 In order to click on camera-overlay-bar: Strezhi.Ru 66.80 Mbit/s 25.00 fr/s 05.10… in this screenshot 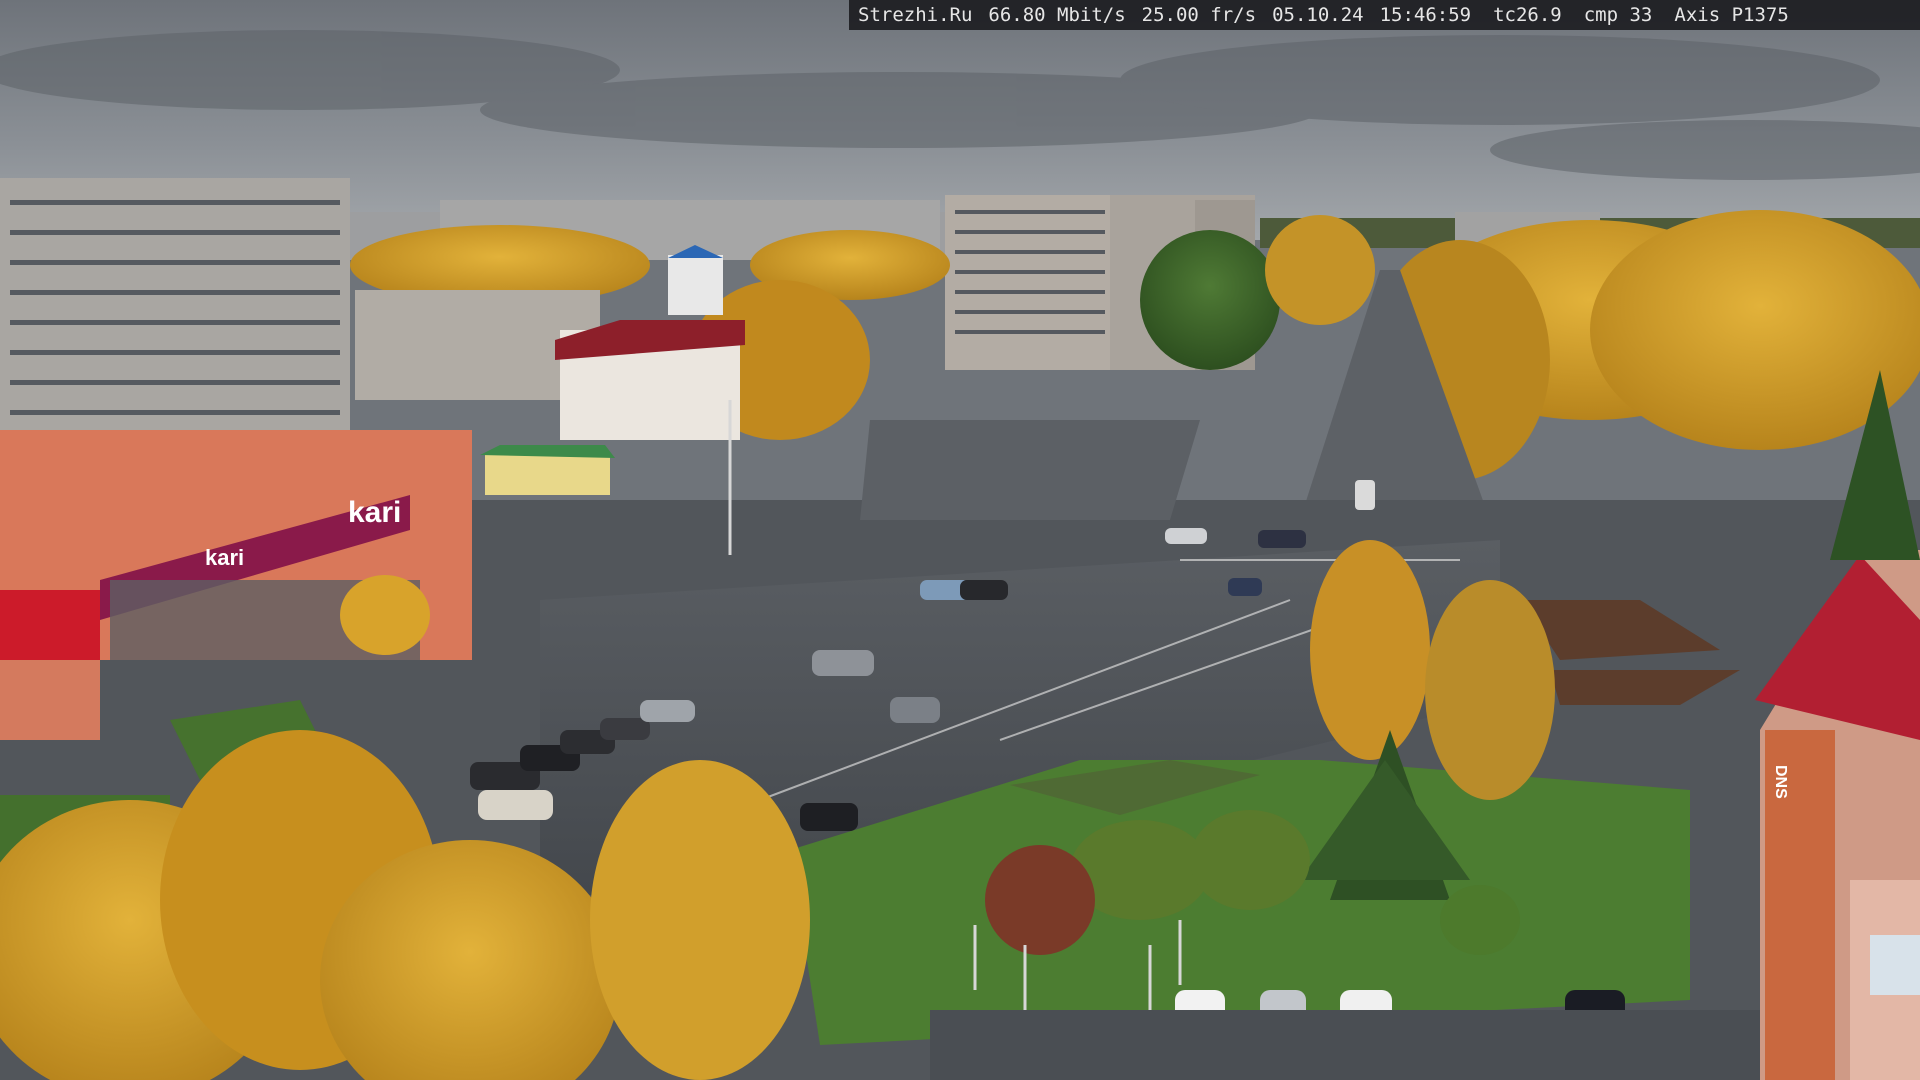, I will do `click(1384, 15)`.